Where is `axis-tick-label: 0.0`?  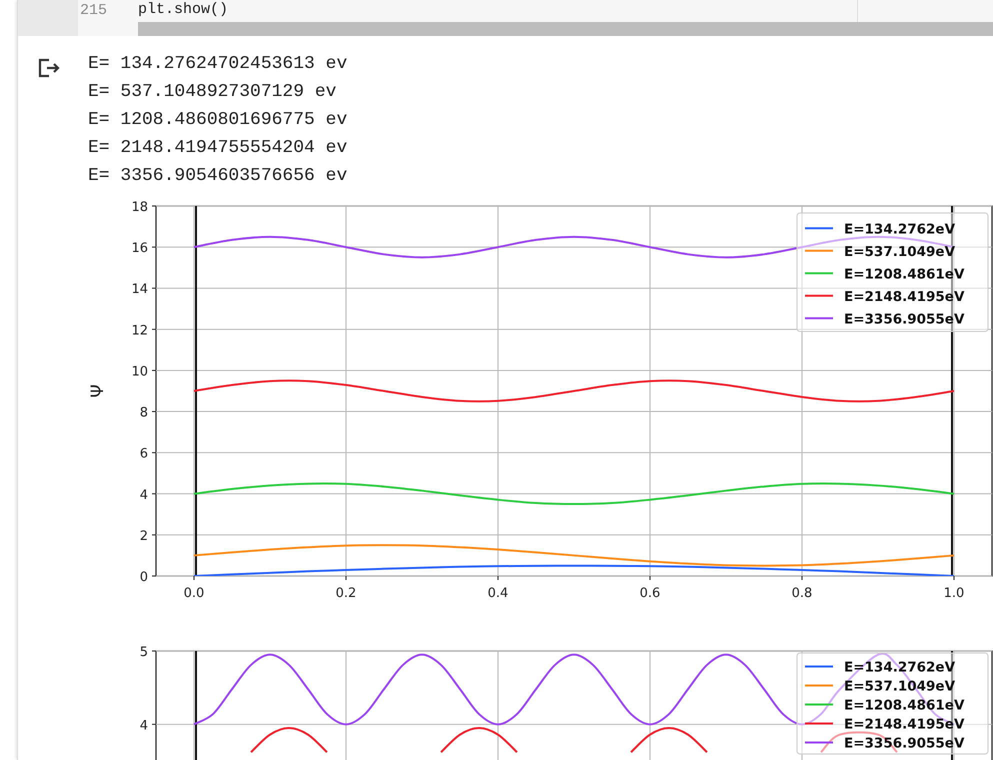 axis-tick-label: 0.0 is located at coordinates (194, 593).